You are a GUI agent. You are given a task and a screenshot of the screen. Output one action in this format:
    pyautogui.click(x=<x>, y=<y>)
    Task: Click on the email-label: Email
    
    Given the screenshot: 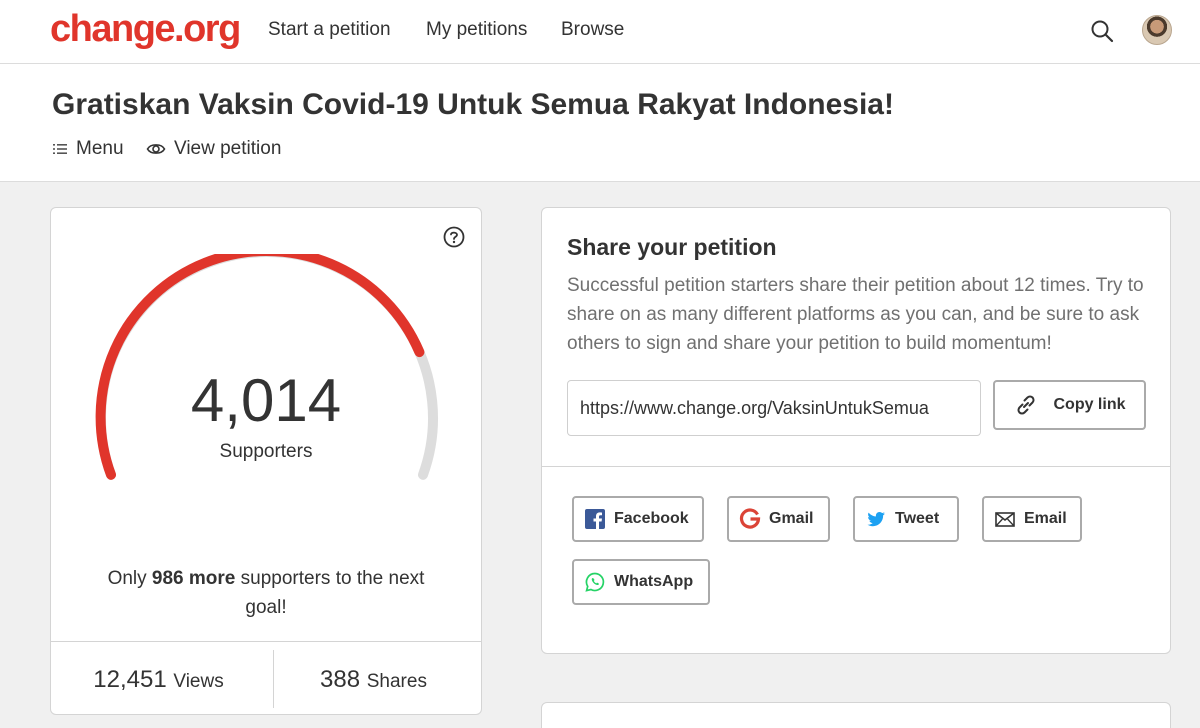 What is the action you would take?
    pyautogui.click(x=1045, y=518)
    